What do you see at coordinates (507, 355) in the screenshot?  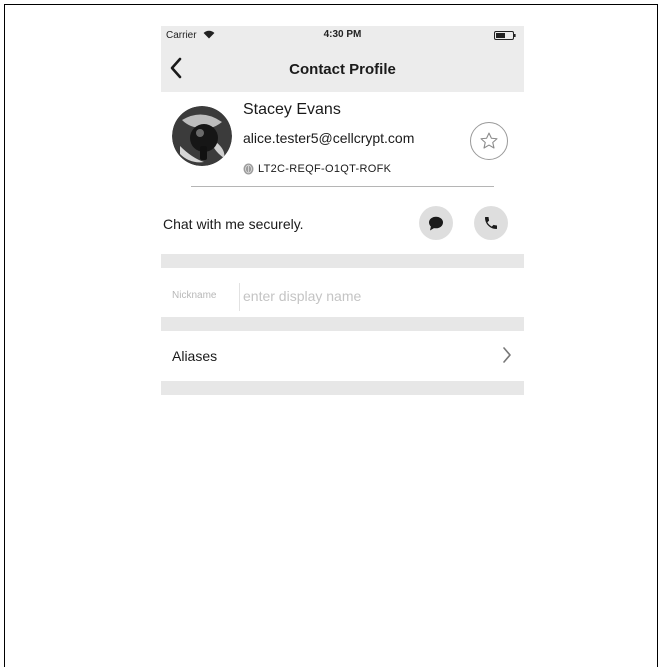 I see `chevron-right-icon` at bounding box center [507, 355].